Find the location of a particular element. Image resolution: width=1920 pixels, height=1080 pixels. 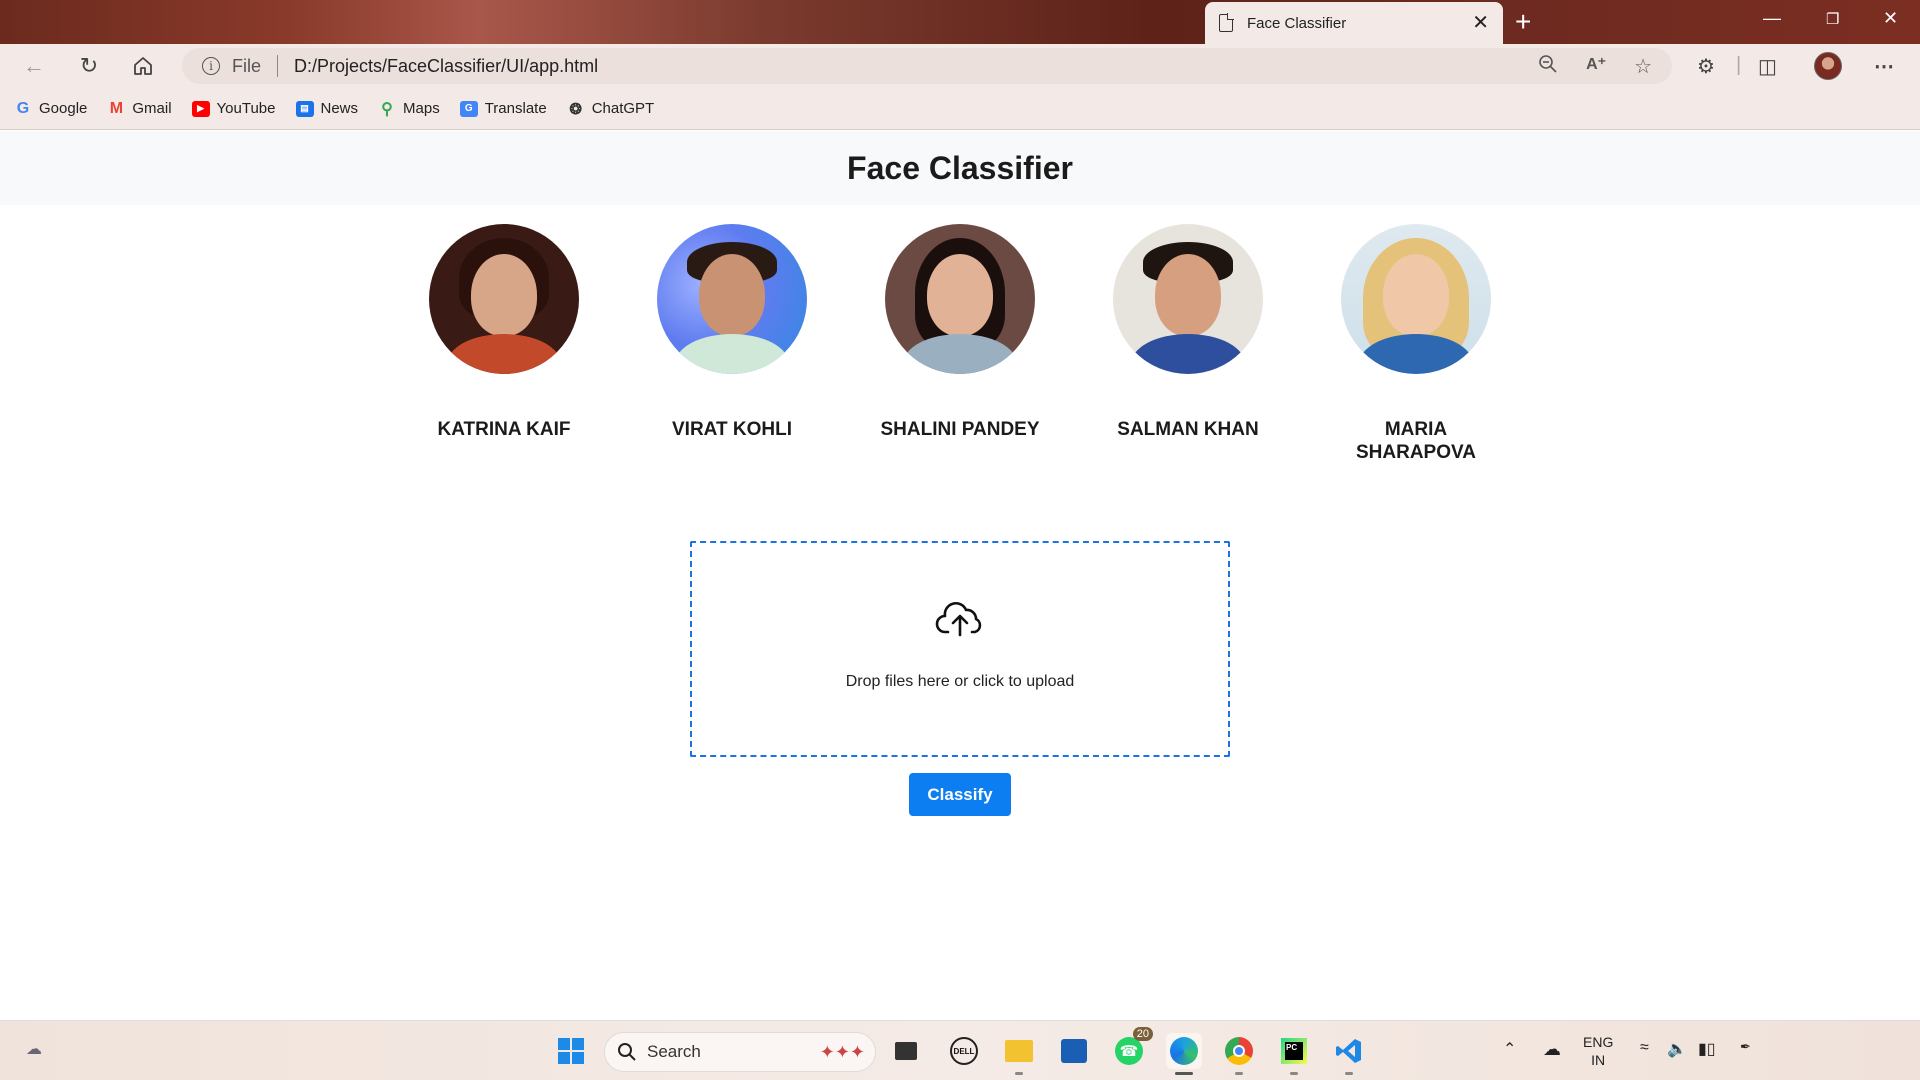

back-arrow-icon: ← is located at coordinates (34, 66).